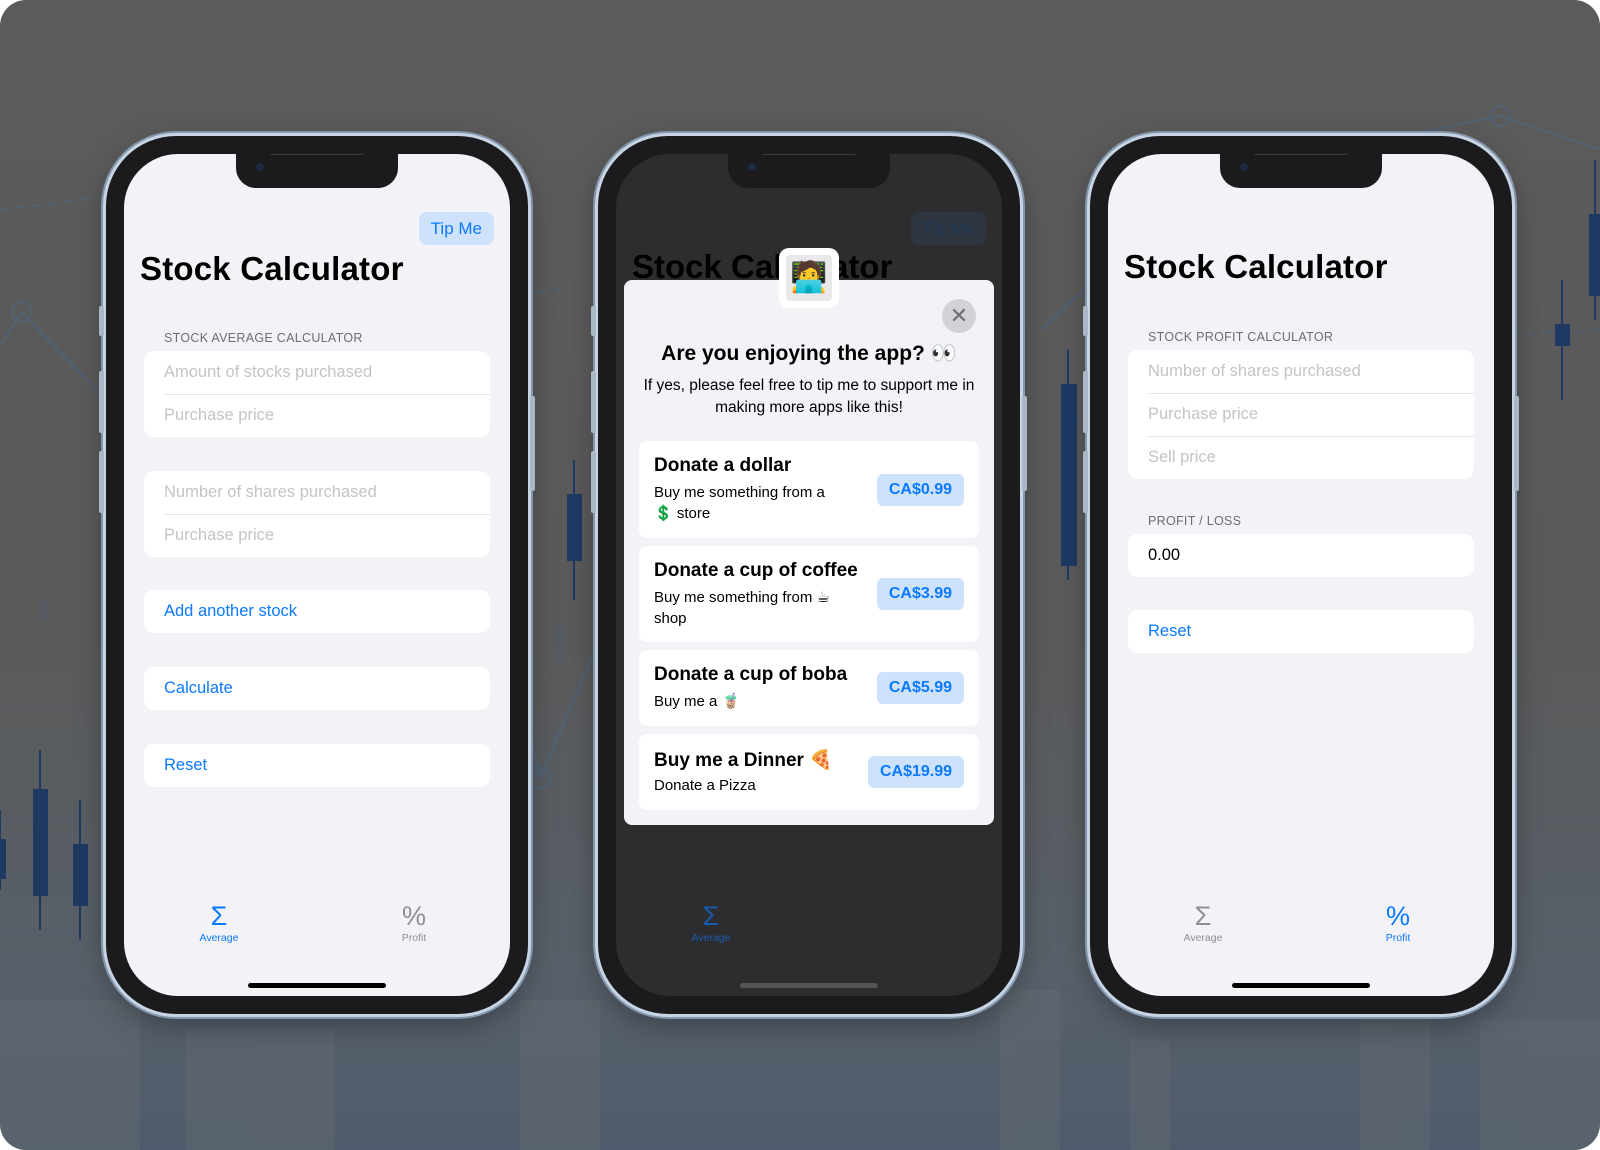 The image size is (1600, 1150). Describe the element at coordinates (809, 353) in the screenshot. I see `sheet-heading: Are you enjoying the app? 👀` at that location.